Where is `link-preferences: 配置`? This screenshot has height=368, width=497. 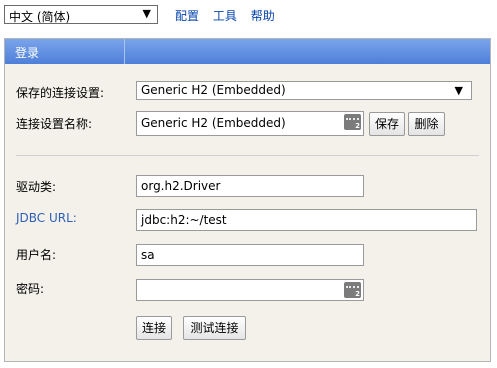 link-preferences: 配置 is located at coordinates (187, 16).